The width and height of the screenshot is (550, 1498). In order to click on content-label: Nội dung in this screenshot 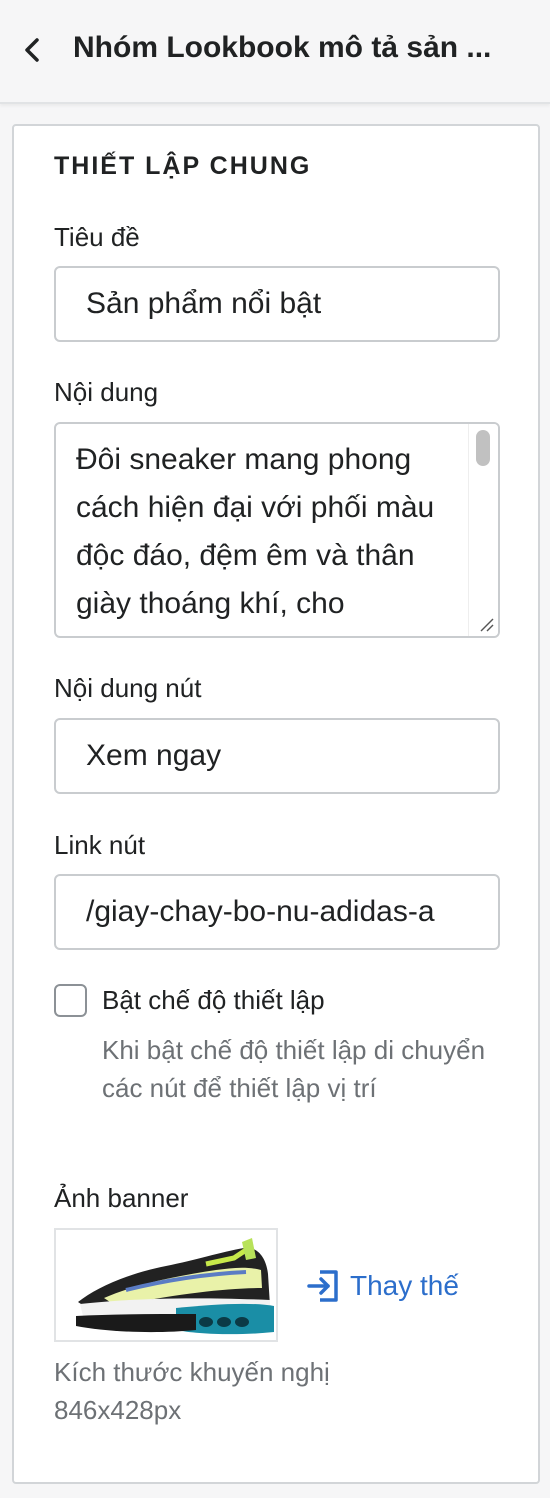, I will do `click(106, 392)`.